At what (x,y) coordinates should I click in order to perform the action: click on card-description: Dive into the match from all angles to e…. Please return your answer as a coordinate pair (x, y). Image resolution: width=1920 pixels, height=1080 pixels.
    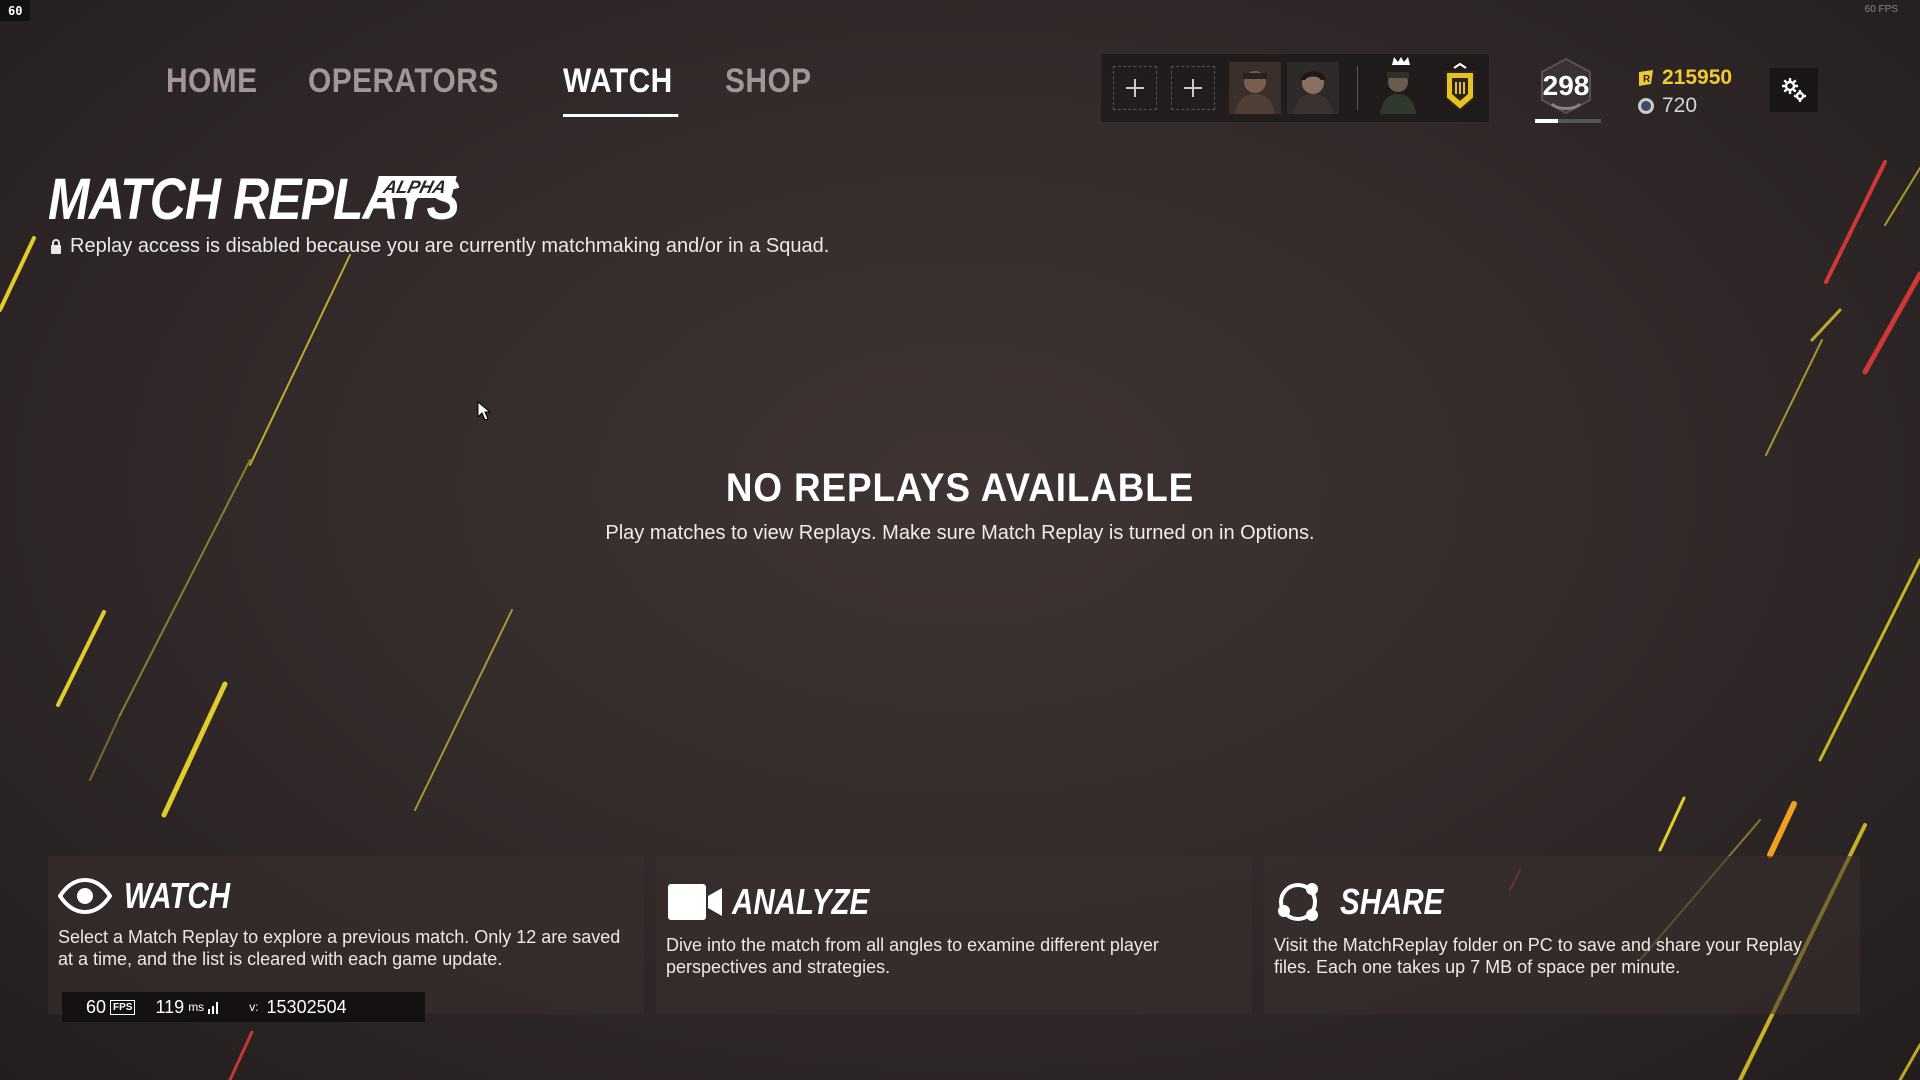
    Looking at the image, I should click on (912, 956).